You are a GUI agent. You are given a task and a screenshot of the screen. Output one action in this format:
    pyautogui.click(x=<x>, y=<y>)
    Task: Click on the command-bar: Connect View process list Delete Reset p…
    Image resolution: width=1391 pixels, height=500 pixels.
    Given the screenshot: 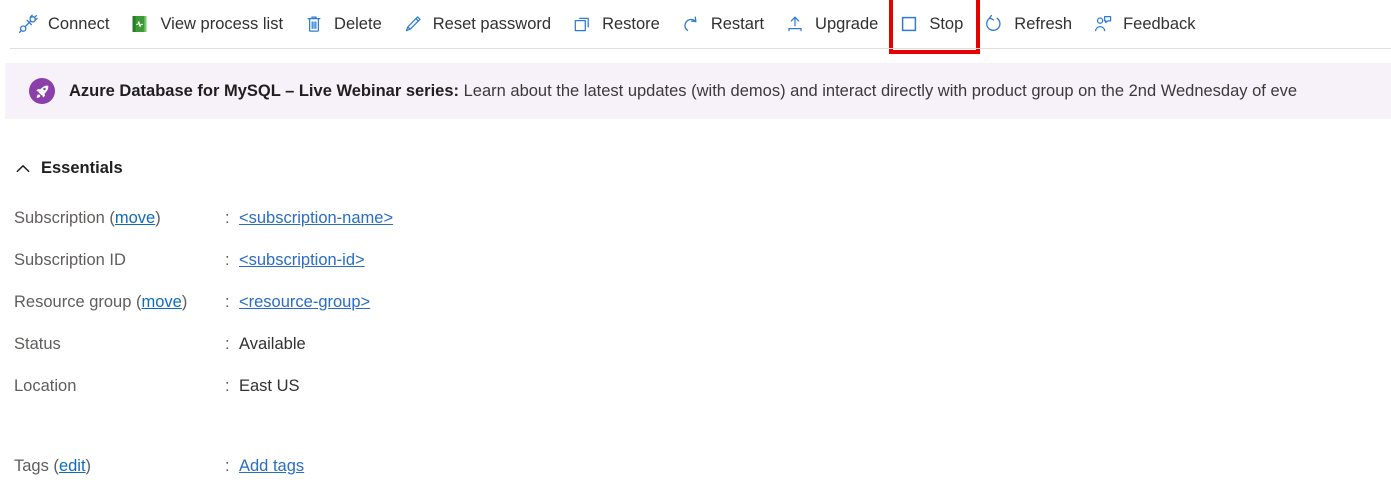 What is the action you would take?
    pyautogui.click(x=695, y=27)
    